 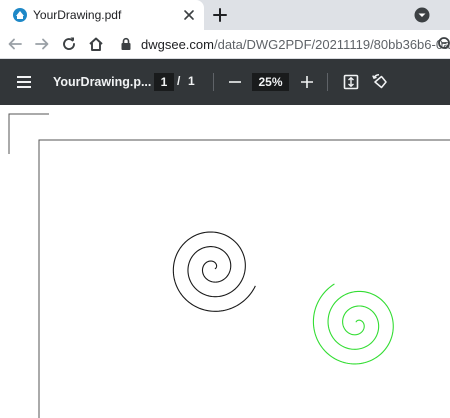 I want to click on rotate-icon, so click(x=380, y=82).